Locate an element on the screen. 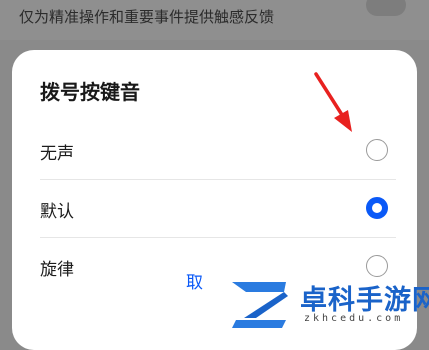 The height and width of the screenshot is (350, 429). haptic-toggle is located at coordinates (386, 8).